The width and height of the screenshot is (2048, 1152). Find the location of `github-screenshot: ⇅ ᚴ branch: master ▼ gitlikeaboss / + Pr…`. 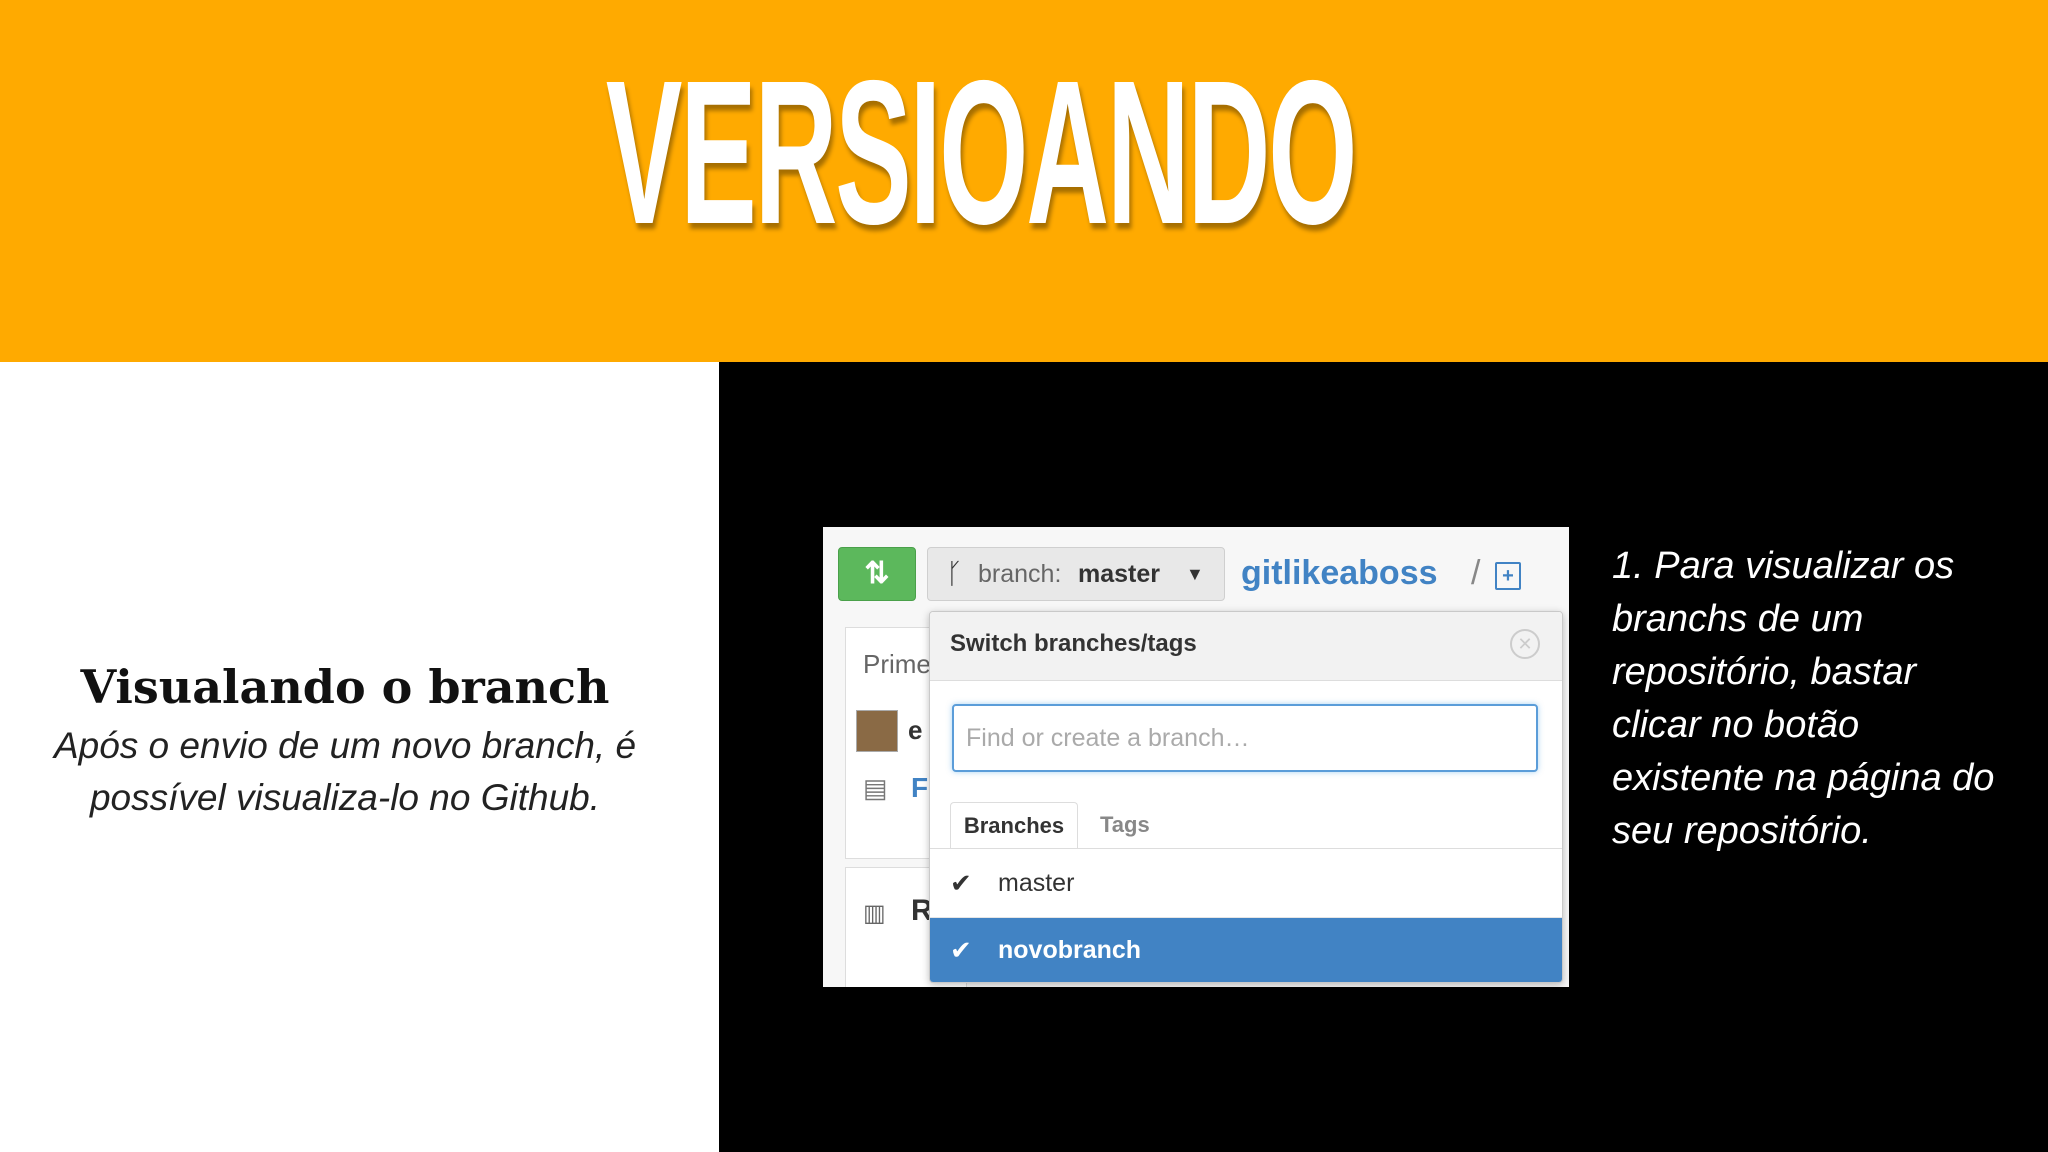

github-screenshot: ⇅ ᚴ branch: master ▼ gitlikeaboss / + Pr… is located at coordinates (1196, 757).